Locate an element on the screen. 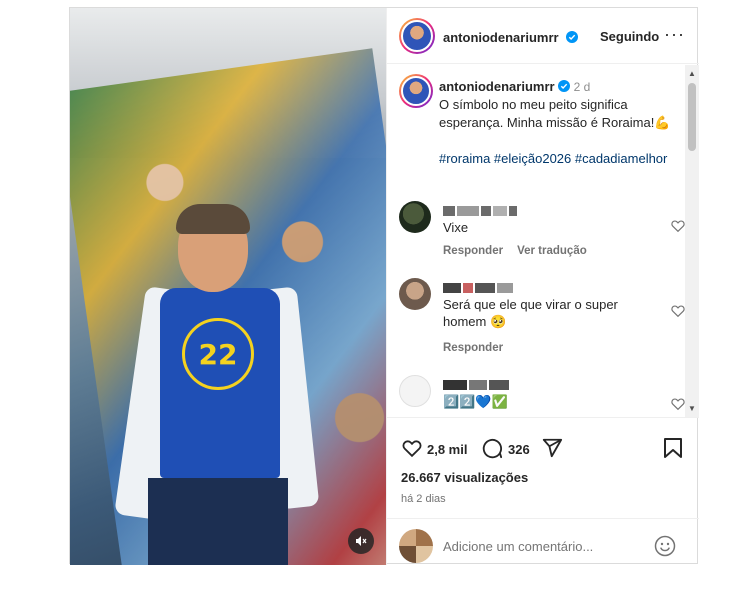 This screenshot has width=750, height=592. current-user-avatar is located at coordinates (416, 546).